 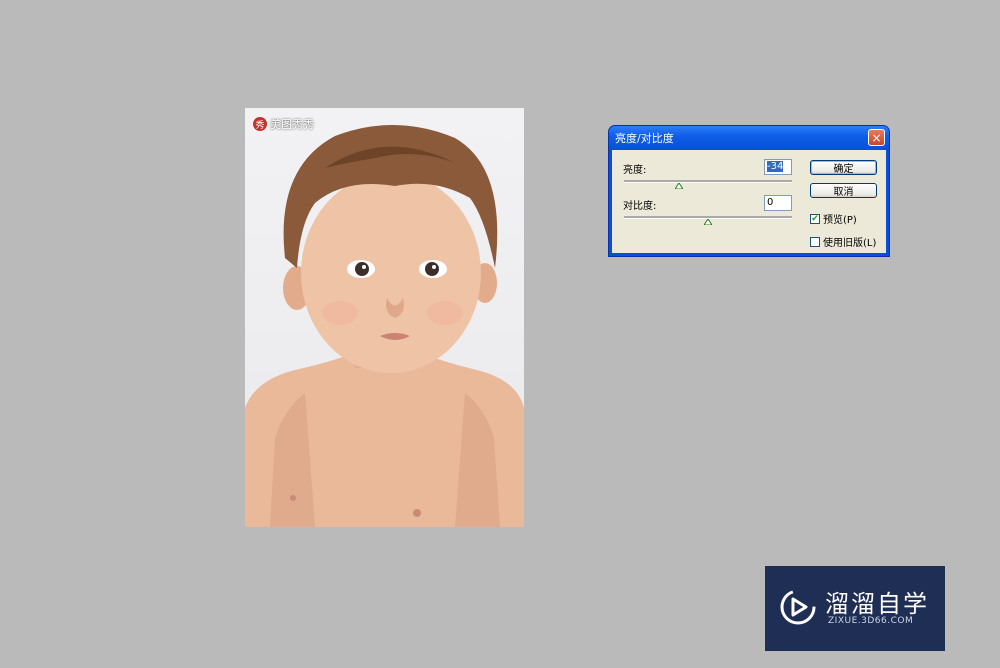 I want to click on legacy-checkbox, so click(x=815, y=241).